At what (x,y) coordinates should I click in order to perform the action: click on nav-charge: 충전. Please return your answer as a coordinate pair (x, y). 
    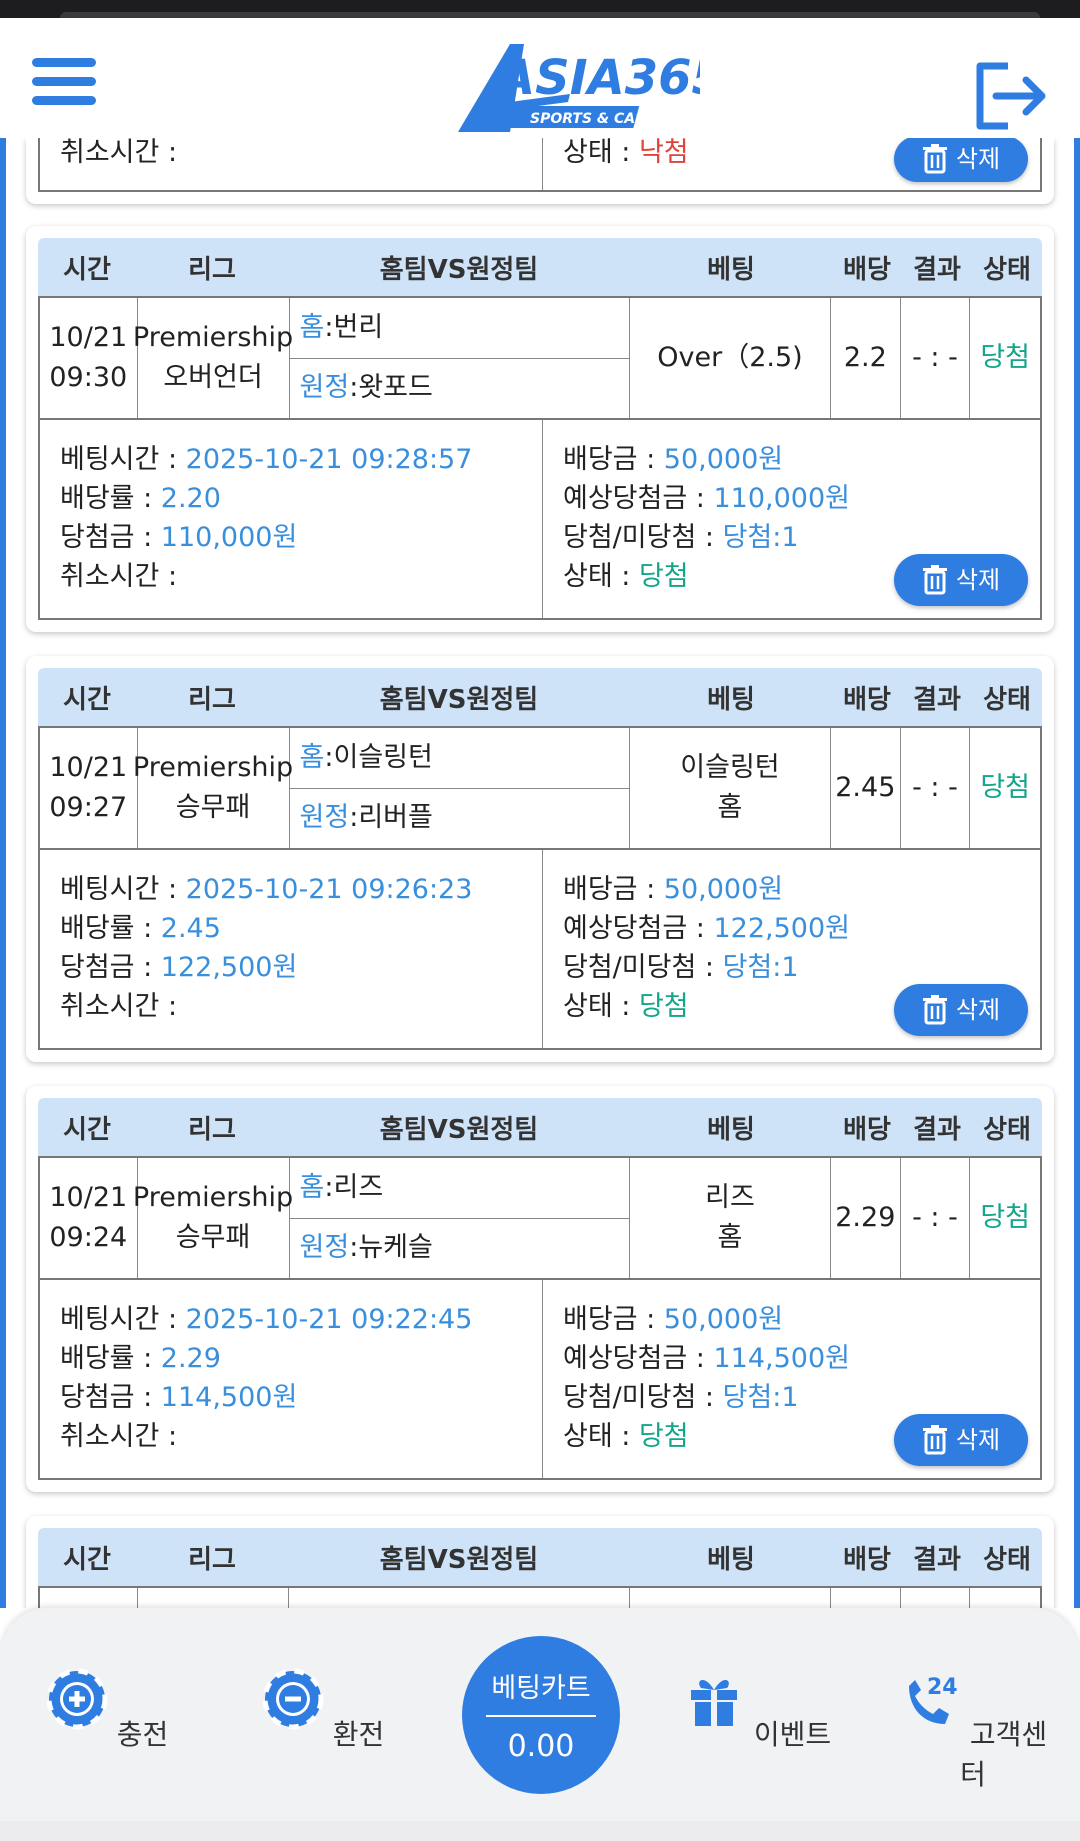
    Looking at the image, I should click on (107, 1710).